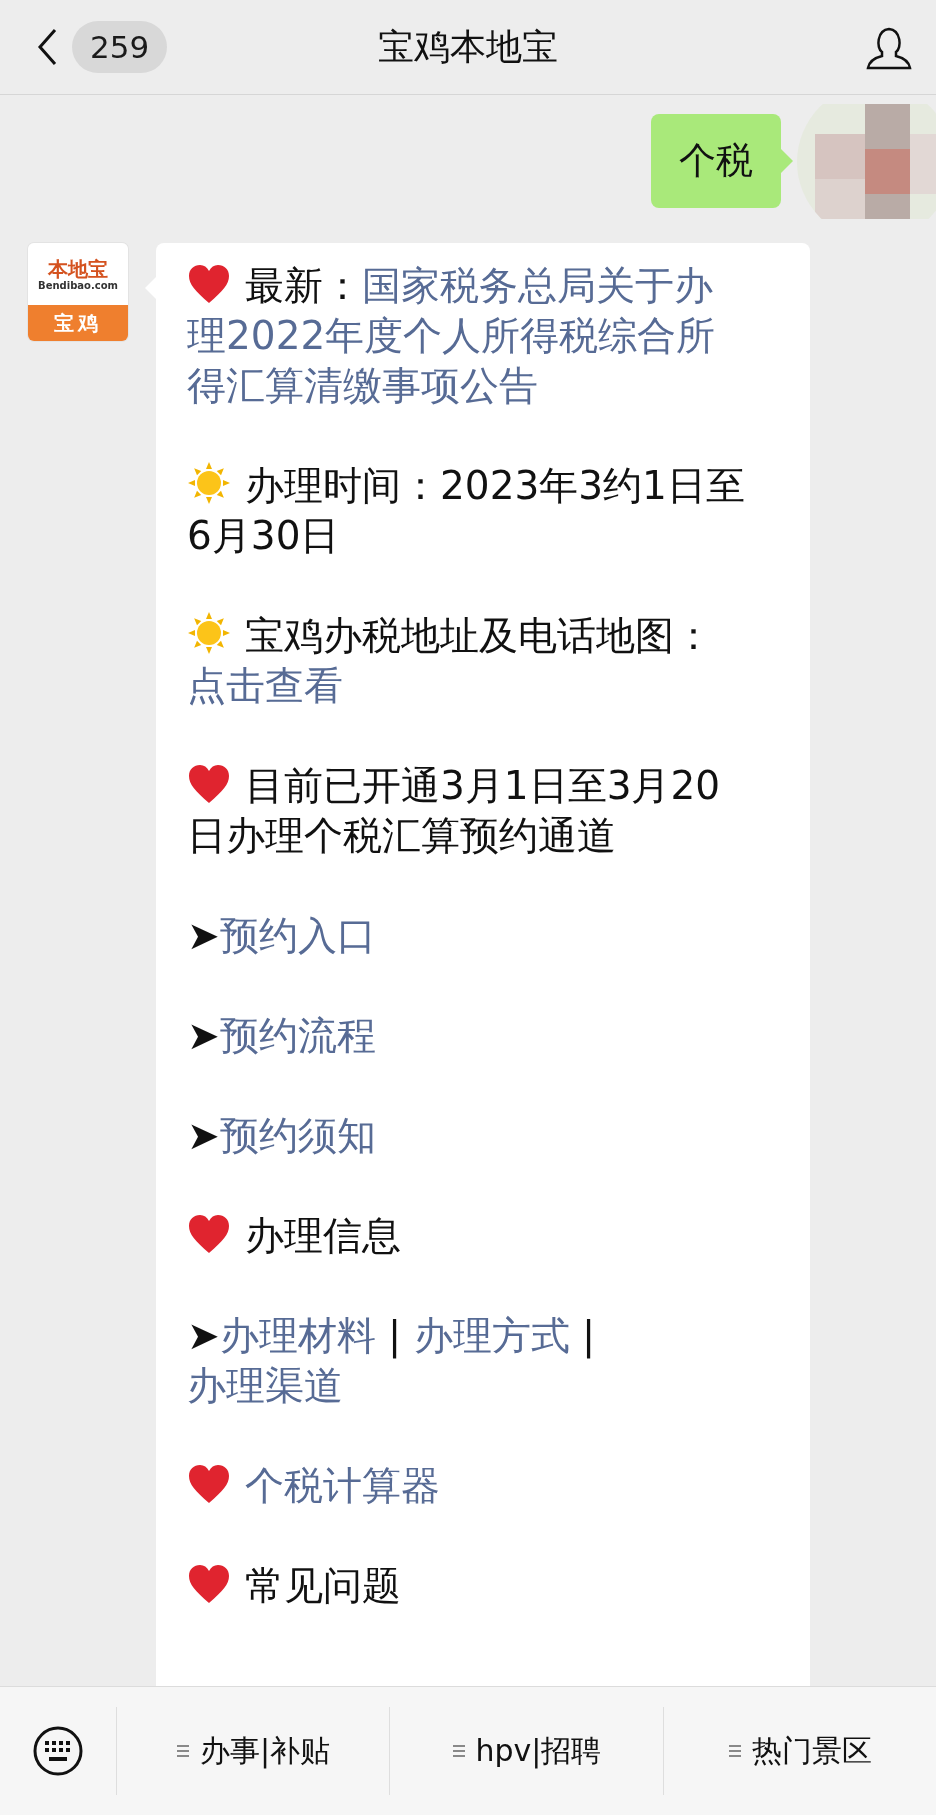 The height and width of the screenshot is (1815, 936). I want to click on link: 理2022年度个人所得税综合所, so click(451, 335).